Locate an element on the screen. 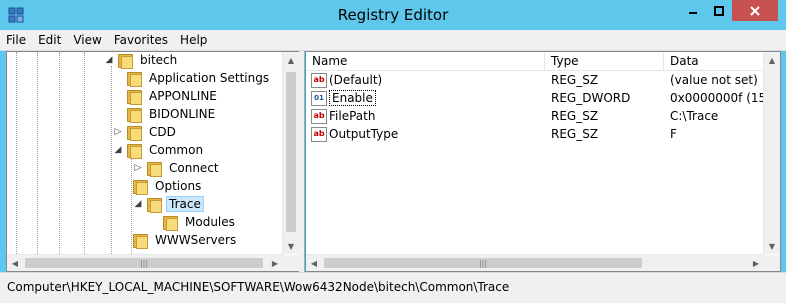 The width and height of the screenshot is (786, 303). maximize-icon is located at coordinates (719, 10).